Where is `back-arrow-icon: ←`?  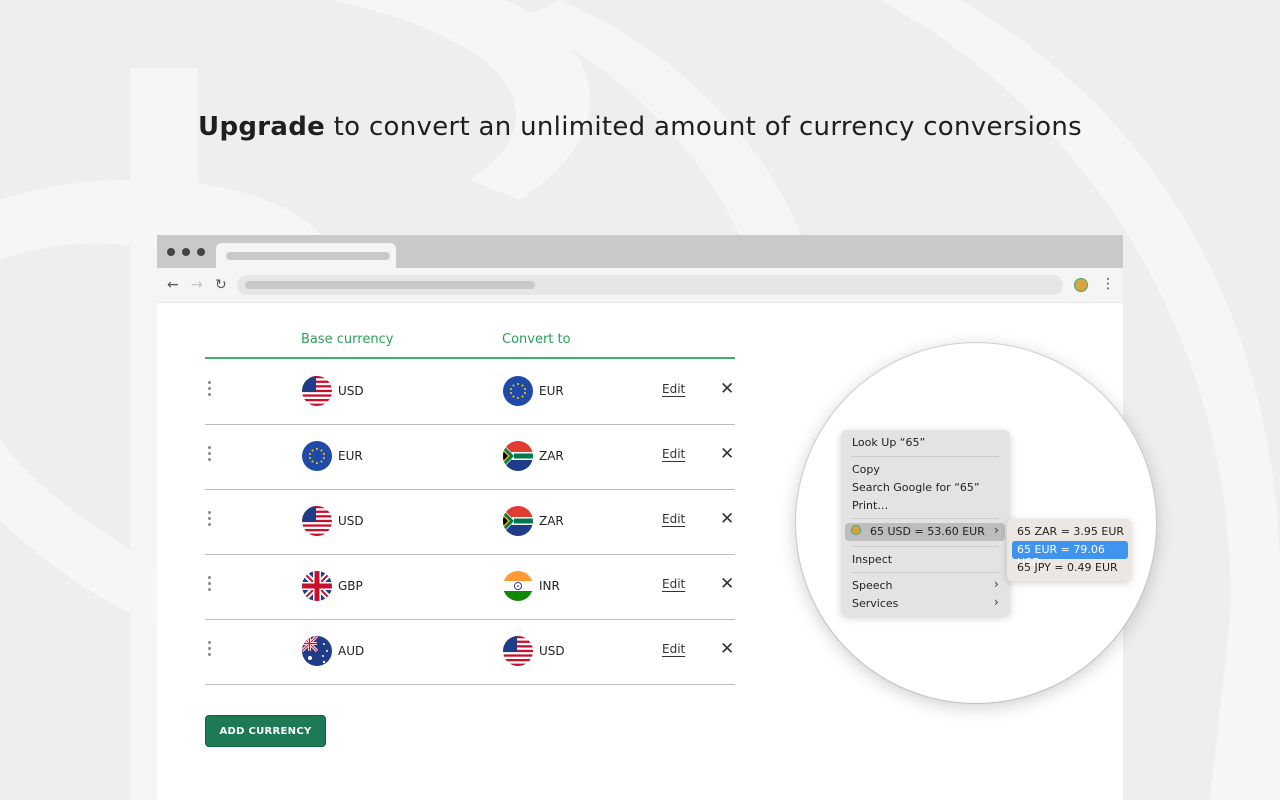 back-arrow-icon: ← is located at coordinates (173, 285).